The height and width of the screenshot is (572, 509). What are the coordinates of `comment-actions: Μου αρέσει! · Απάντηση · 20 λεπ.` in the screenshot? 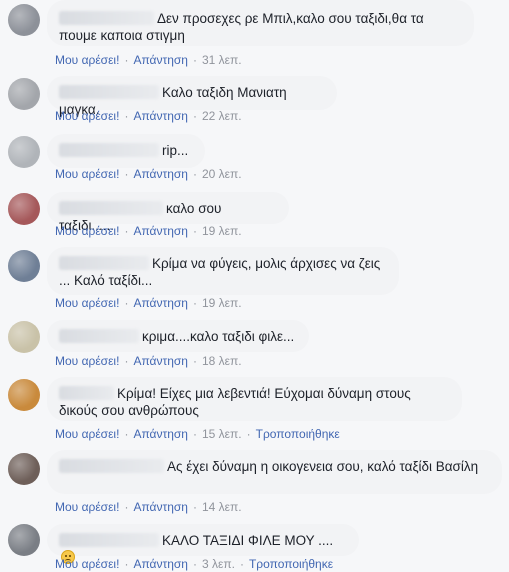 It's located at (148, 174).